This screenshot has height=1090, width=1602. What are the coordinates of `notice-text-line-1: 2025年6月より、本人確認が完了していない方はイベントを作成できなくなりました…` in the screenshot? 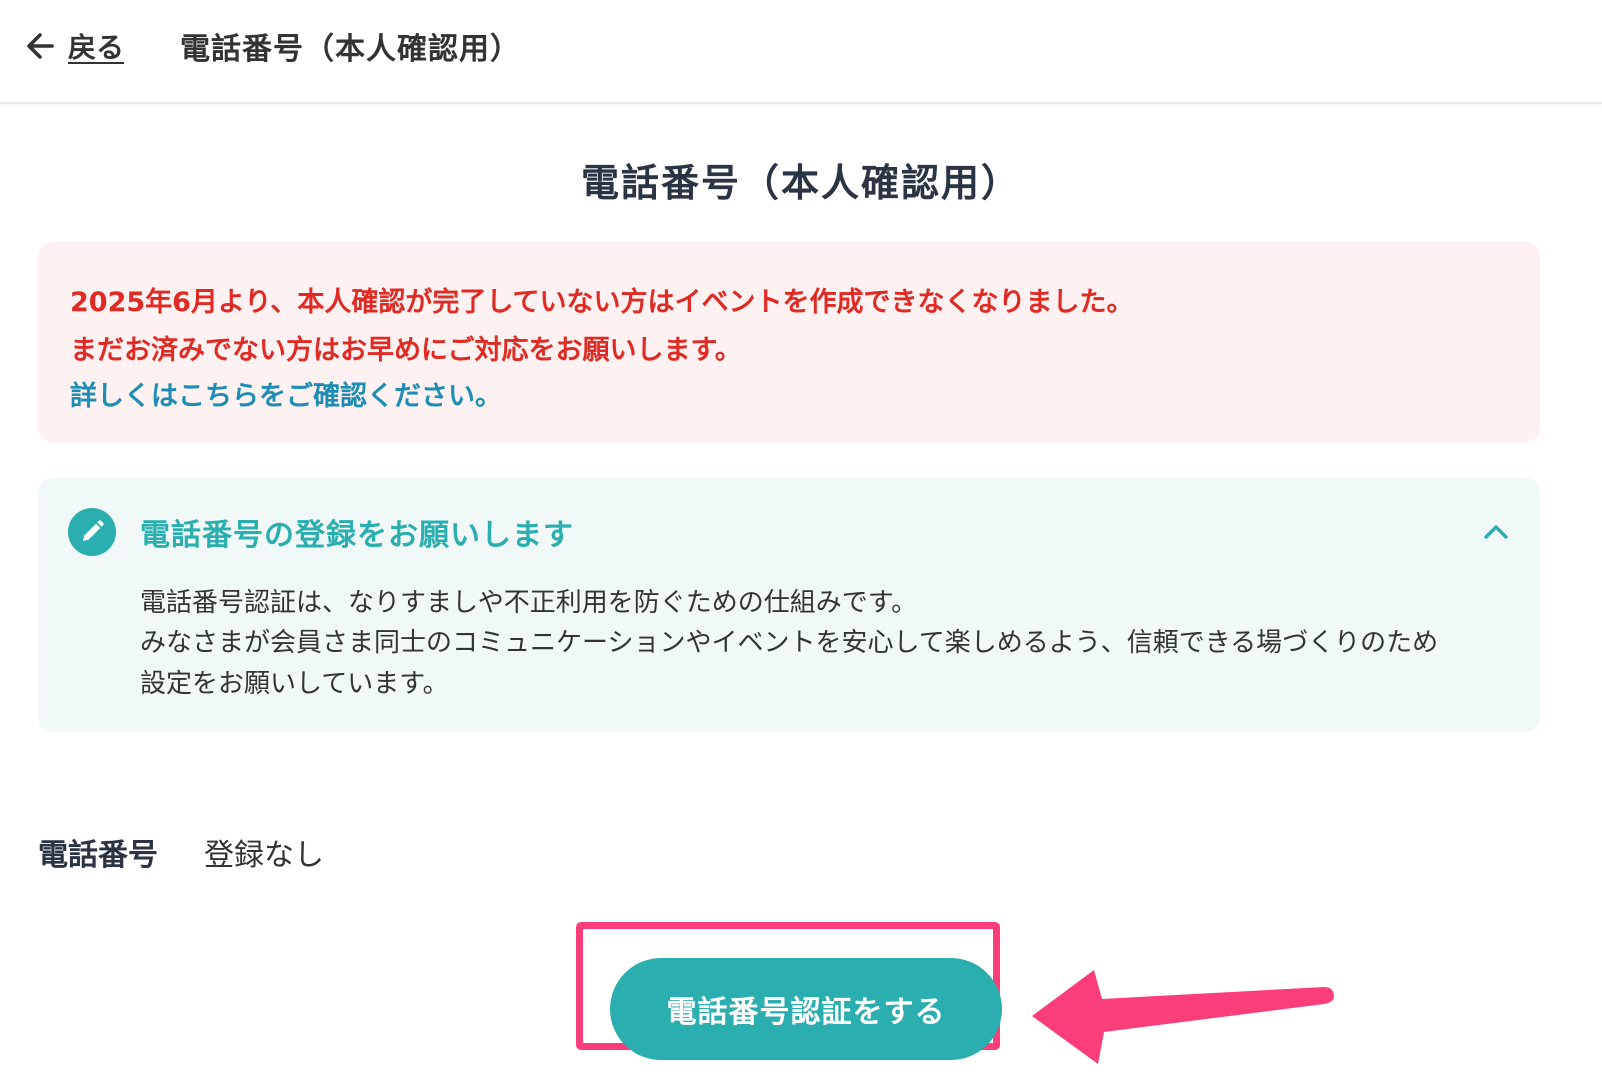 It's located at (602, 302).